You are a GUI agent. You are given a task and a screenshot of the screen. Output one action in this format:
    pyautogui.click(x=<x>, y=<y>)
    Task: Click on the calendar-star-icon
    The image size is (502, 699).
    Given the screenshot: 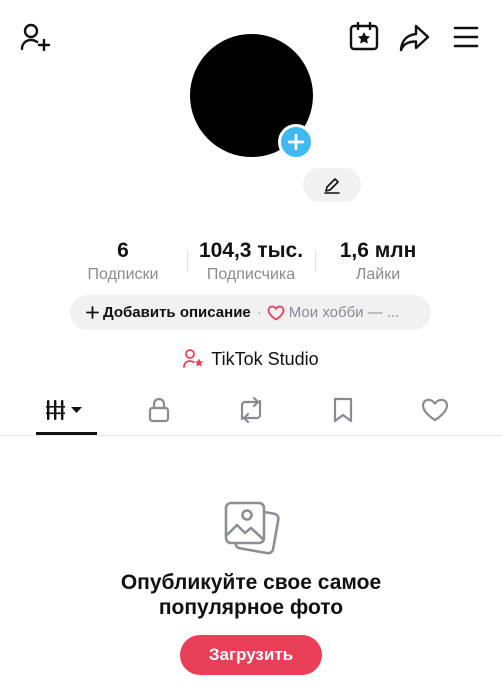 What is the action you would take?
    pyautogui.click(x=364, y=37)
    